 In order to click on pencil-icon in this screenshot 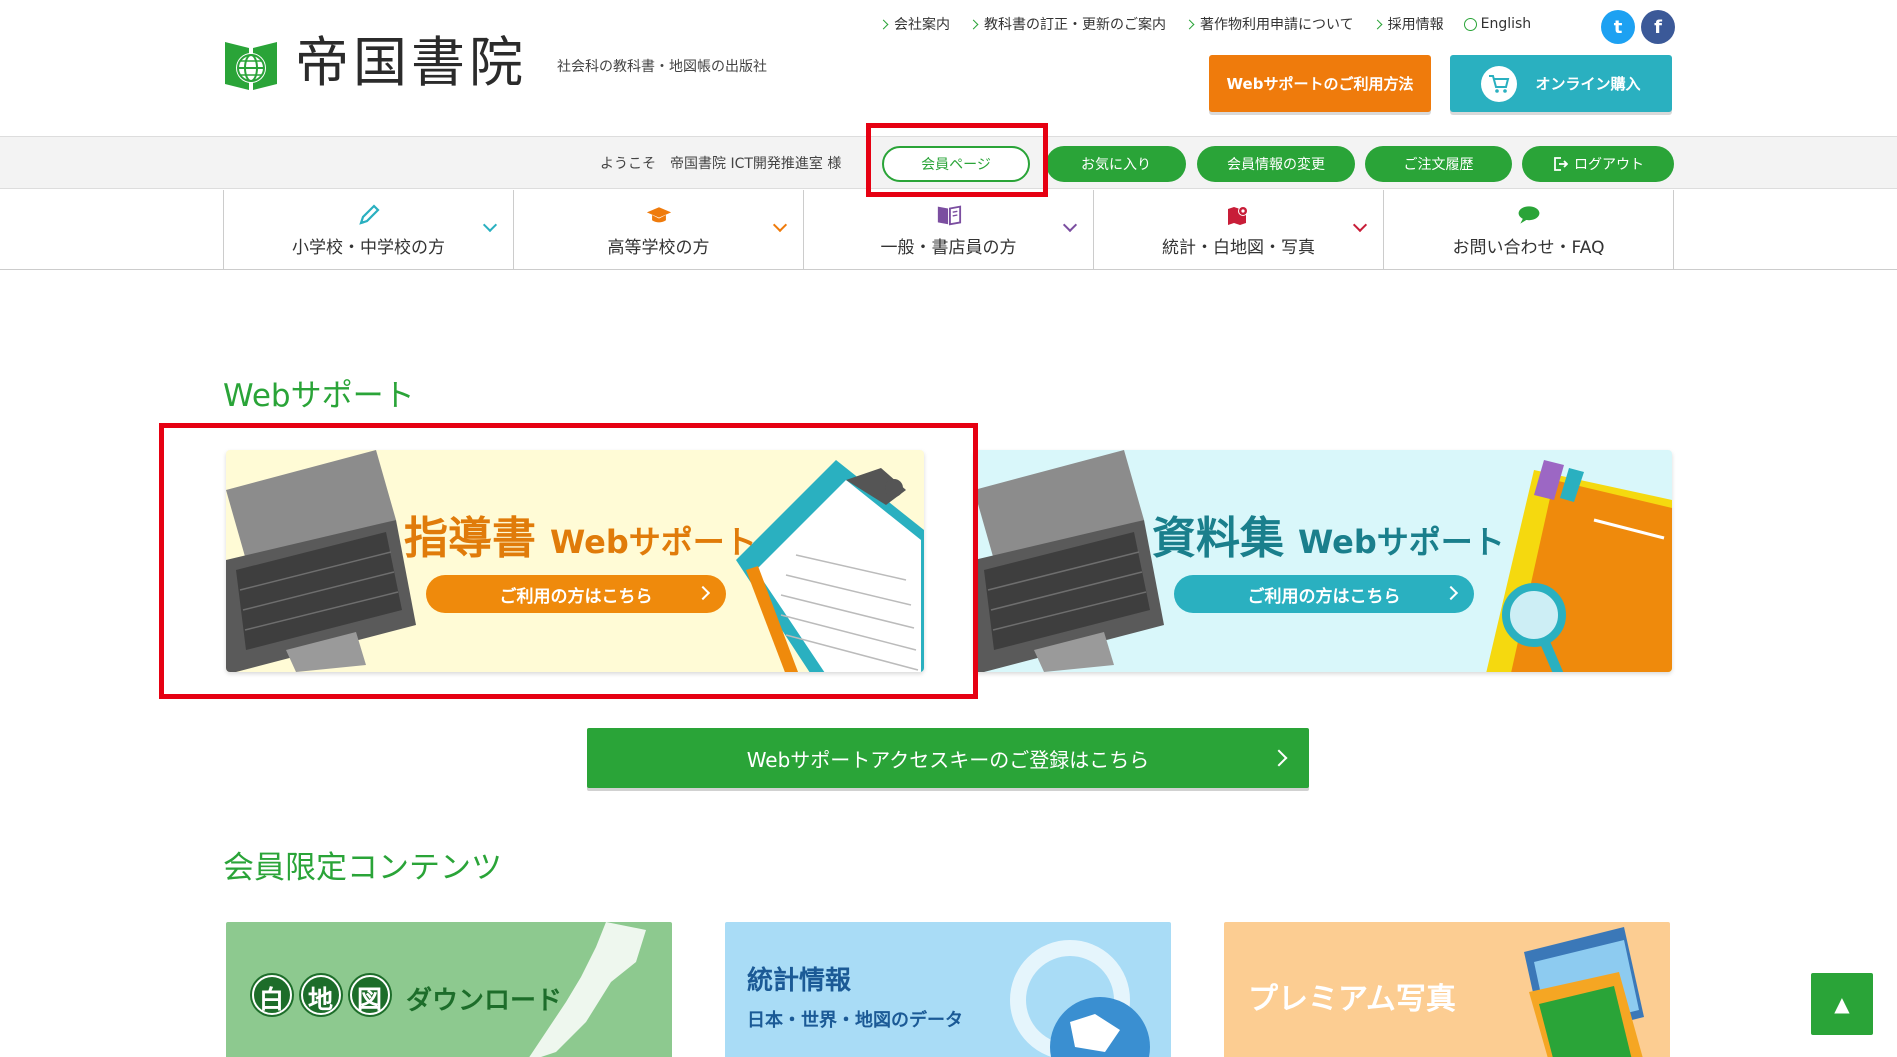, I will do `click(369, 215)`.